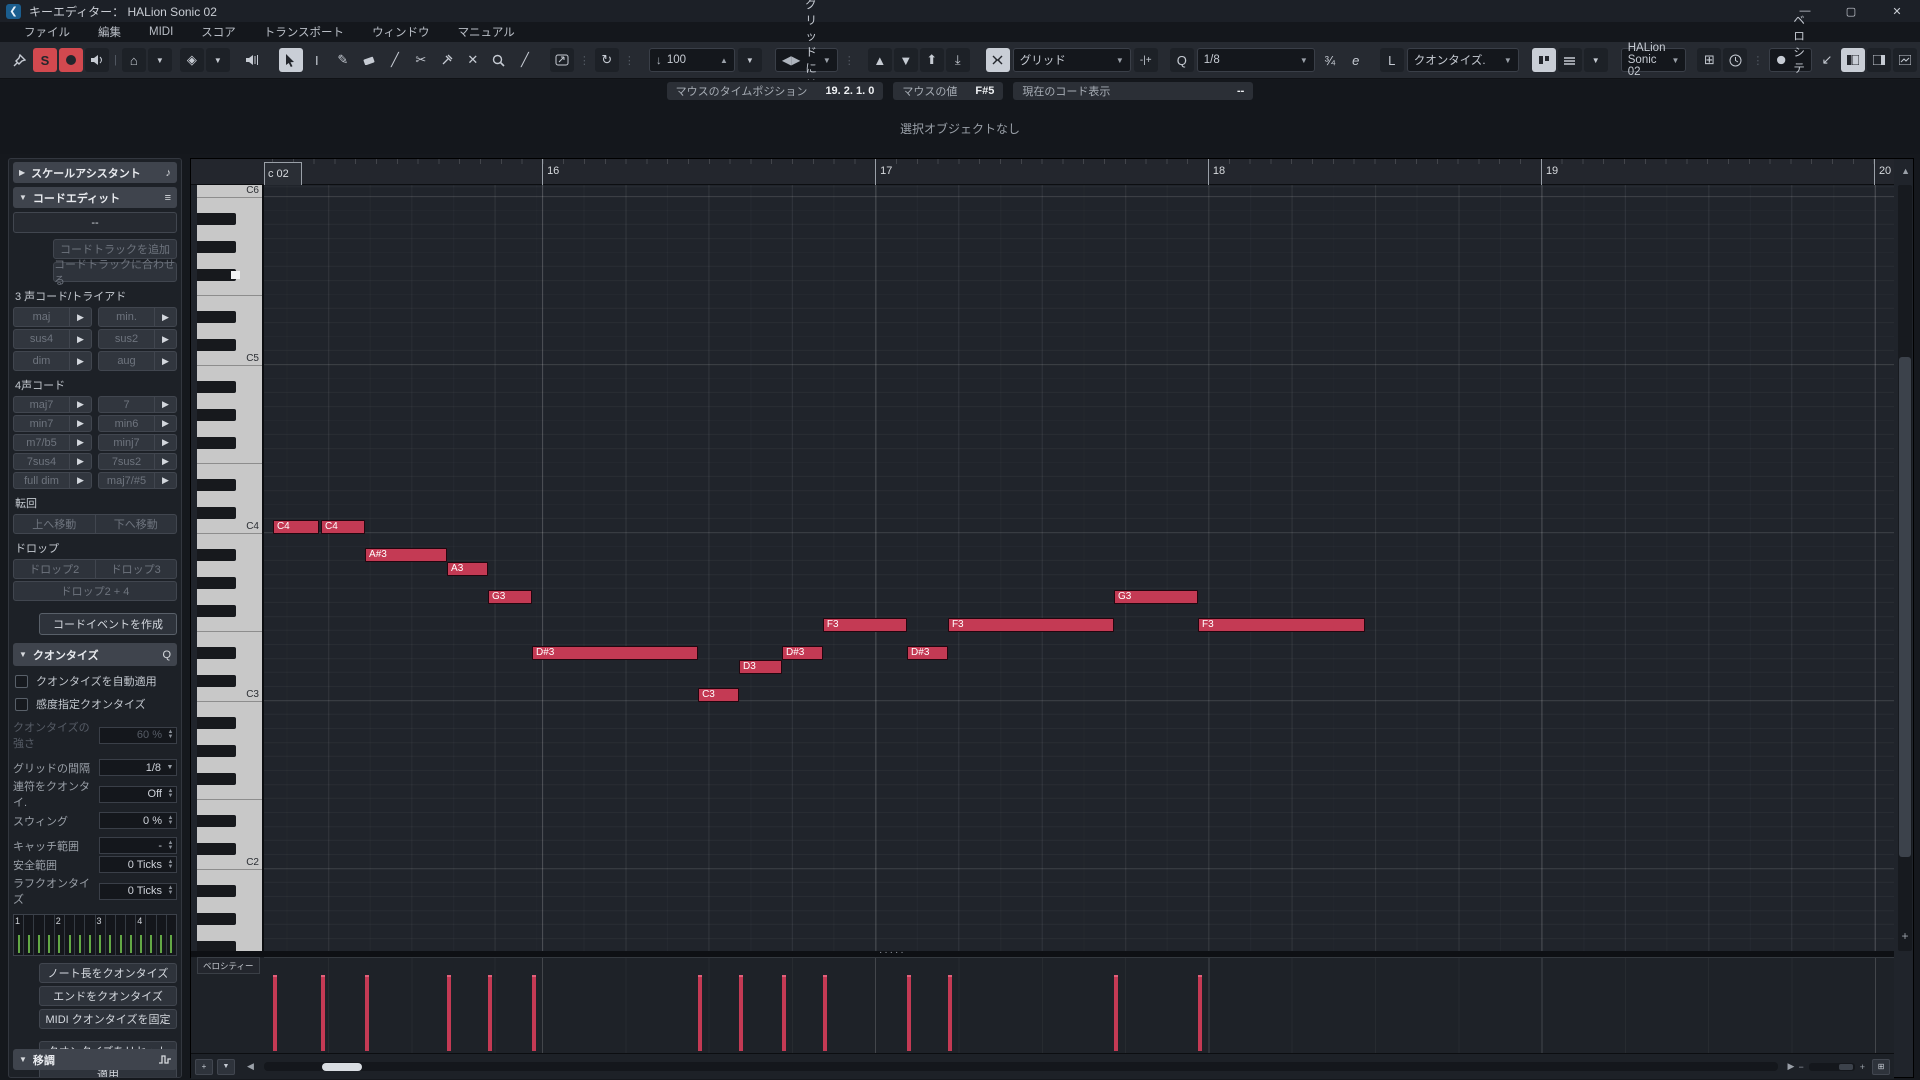 The height and width of the screenshot is (1080, 1920). Describe the element at coordinates (229, 541) in the screenshot. I see `piano-key-B3` at that location.